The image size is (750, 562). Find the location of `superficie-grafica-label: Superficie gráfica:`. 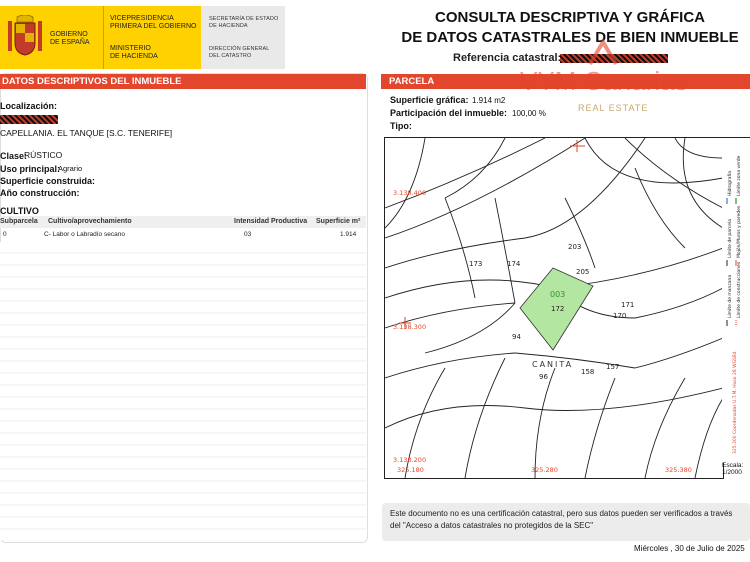

superficie-grafica-label: Superficie gráfica: is located at coordinates (429, 100).